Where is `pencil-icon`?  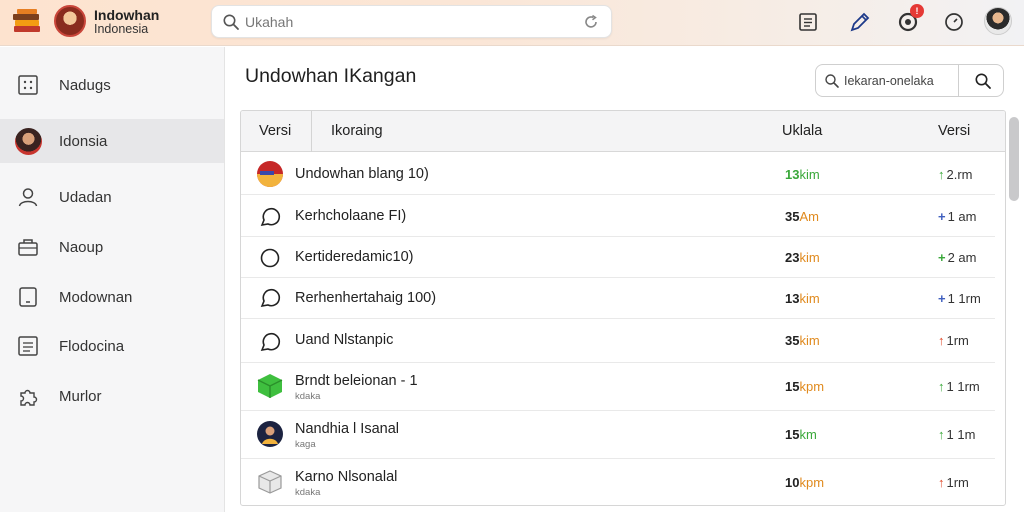
pencil-icon is located at coordinates (860, 22).